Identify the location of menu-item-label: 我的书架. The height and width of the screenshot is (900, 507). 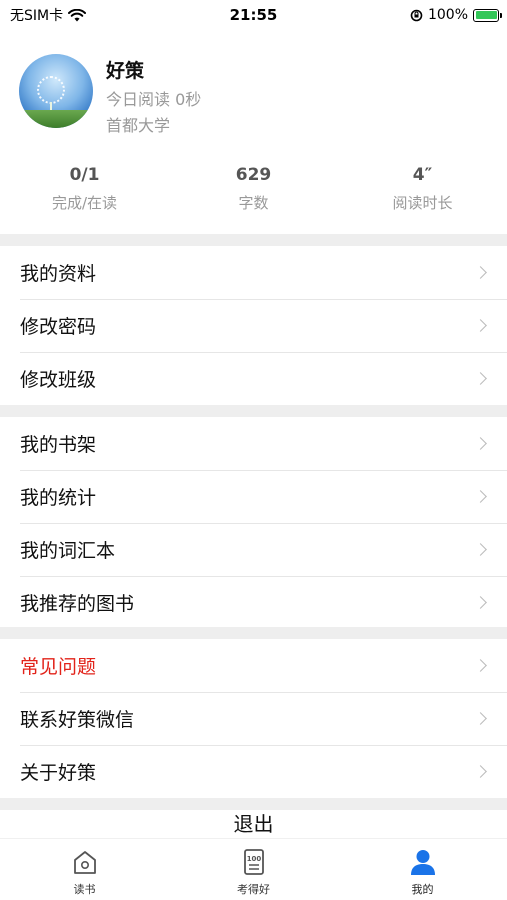
(58, 445).